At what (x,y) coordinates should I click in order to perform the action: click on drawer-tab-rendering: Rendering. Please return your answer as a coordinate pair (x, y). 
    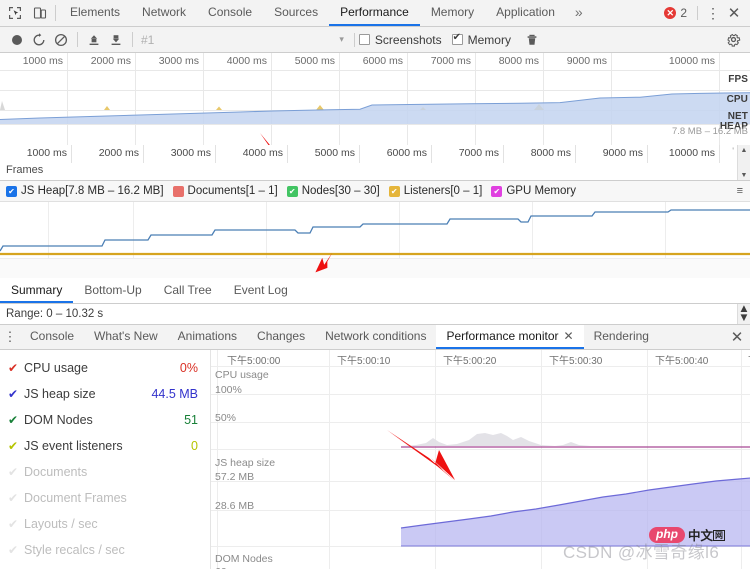
    Looking at the image, I should click on (621, 337).